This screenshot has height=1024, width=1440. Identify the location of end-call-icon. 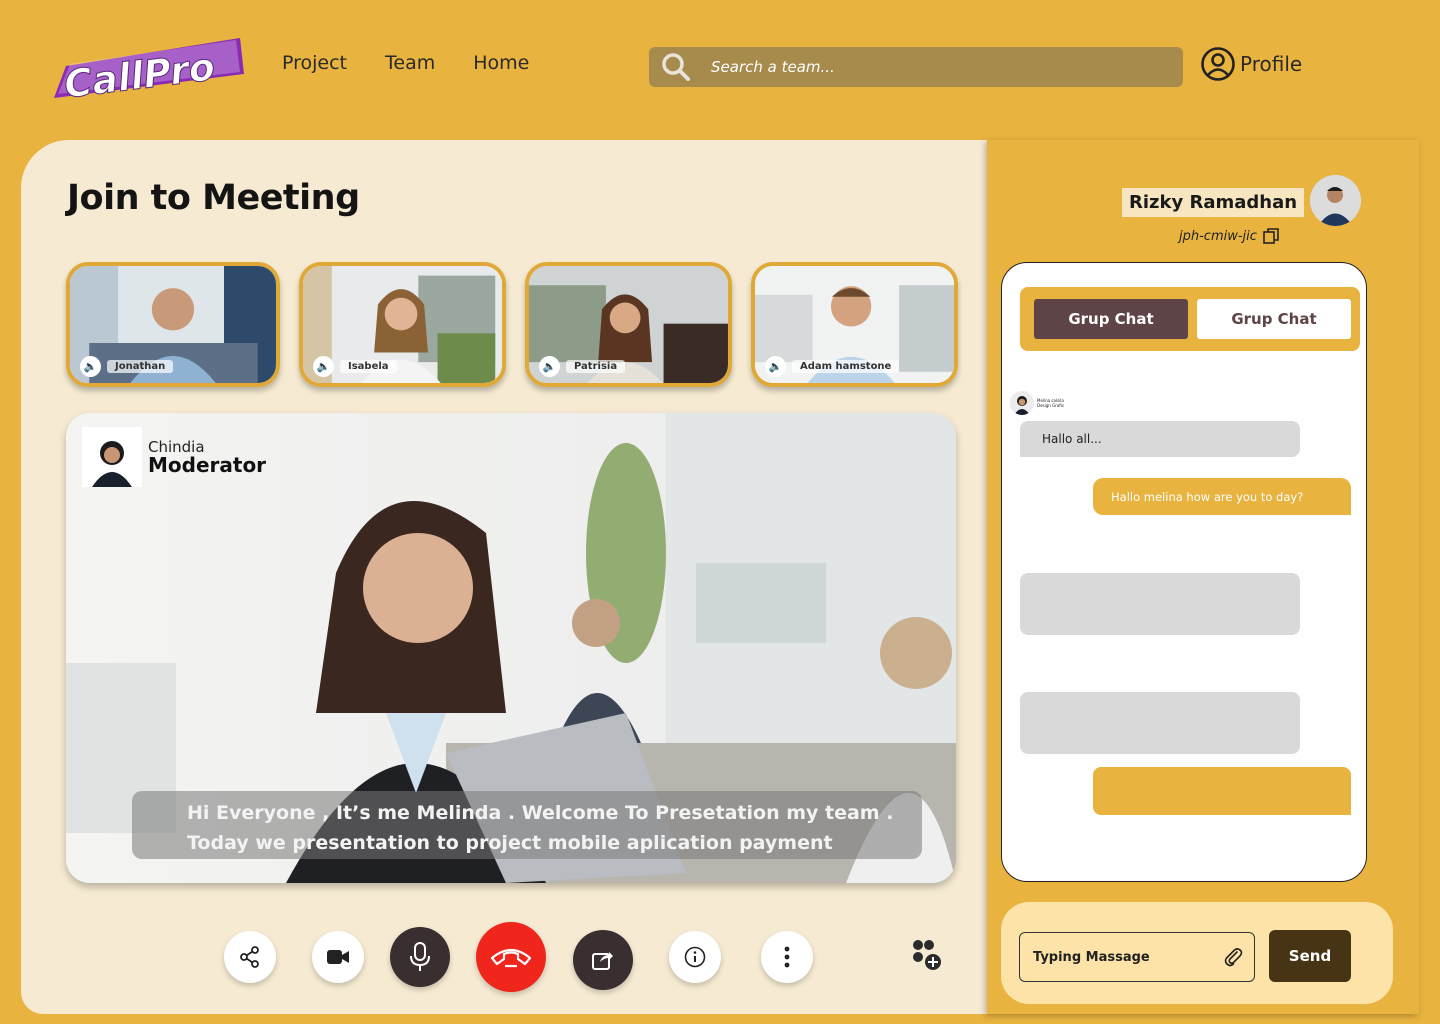
(511, 958).